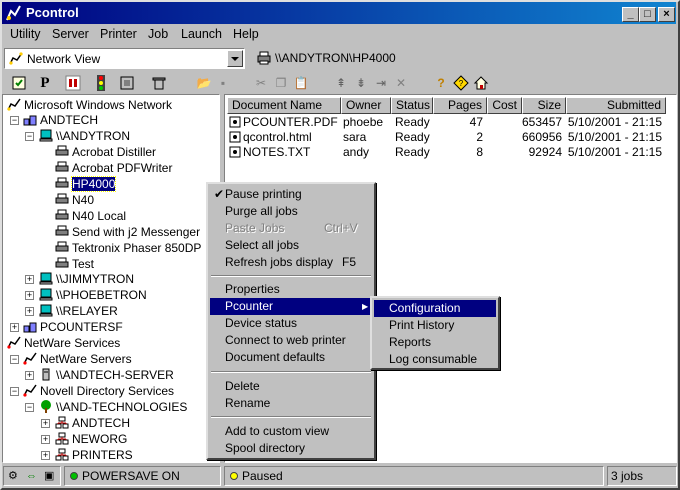 This screenshot has height=490, width=680. What do you see at coordinates (235, 122) in the screenshot?
I see `document-icon` at bounding box center [235, 122].